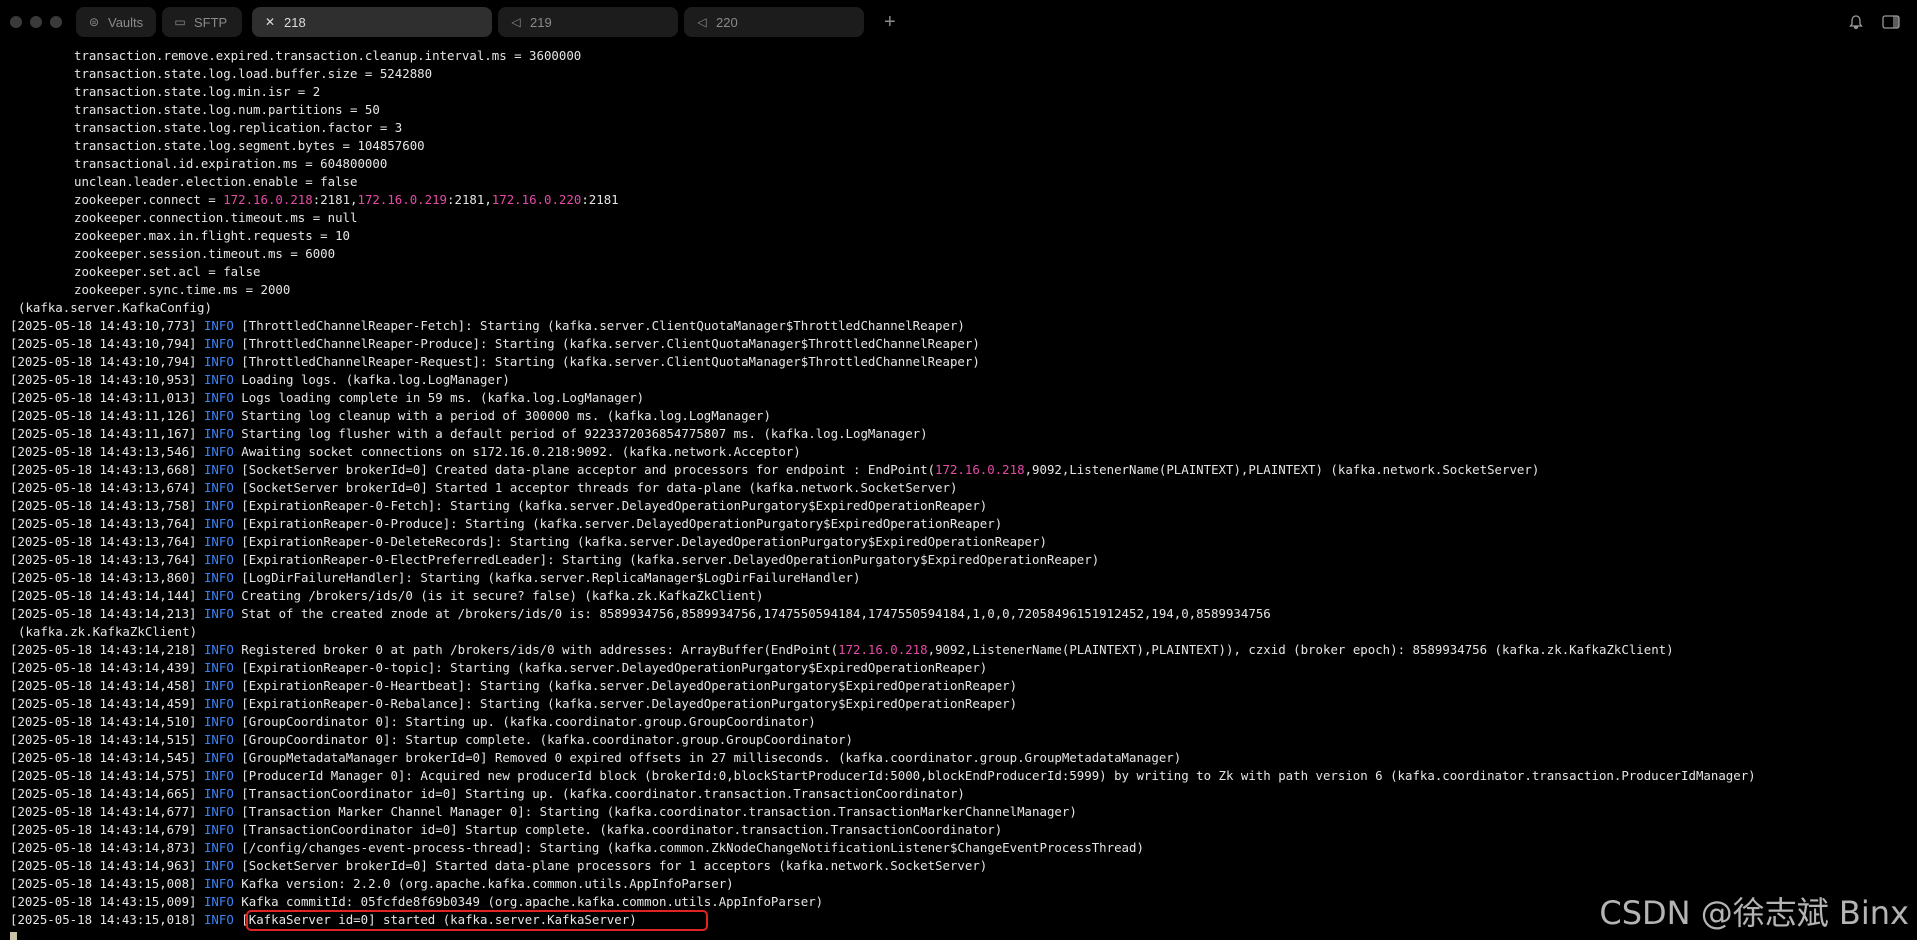 This screenshot has width=1917, height=940. Describe the element at coordinates (958, 22) in the screenshot. I see `tab-bar: ⊜ Vaults ▭ SFTP ✕ 218 ◁ 219 ◁ 220 +` at that location.